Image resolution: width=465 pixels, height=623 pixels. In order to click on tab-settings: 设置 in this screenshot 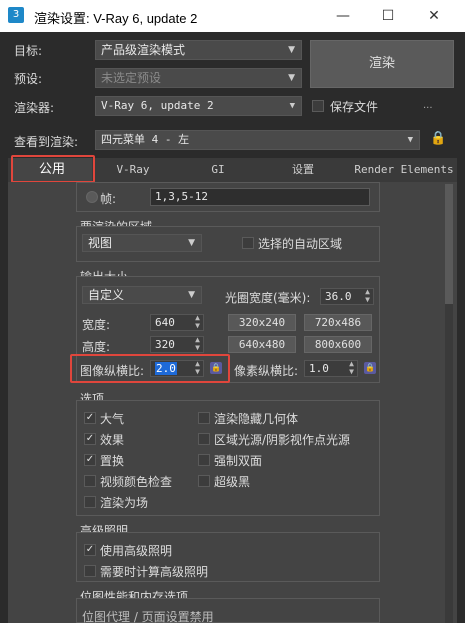, I will do `click(303, 170)`.